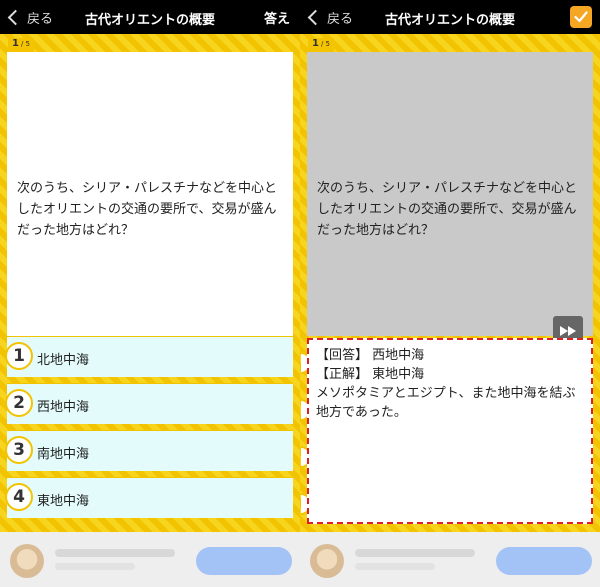  I want to click on checkmark-button, so click(581, 17).